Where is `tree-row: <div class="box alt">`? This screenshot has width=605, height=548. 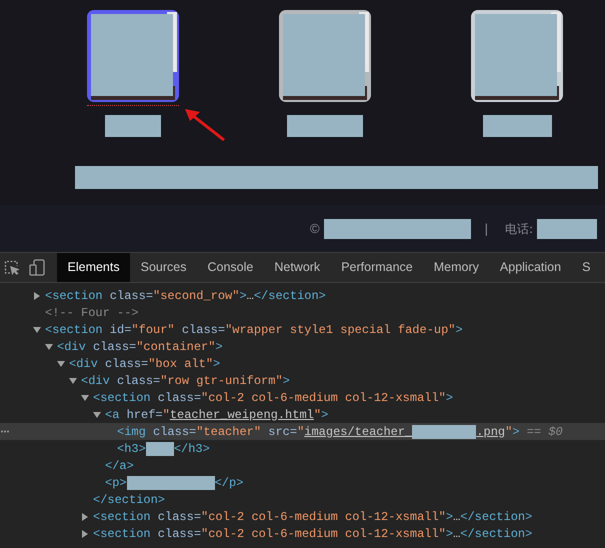
tree-row: <div class="box alt"> is located at coordinates (302, 363).